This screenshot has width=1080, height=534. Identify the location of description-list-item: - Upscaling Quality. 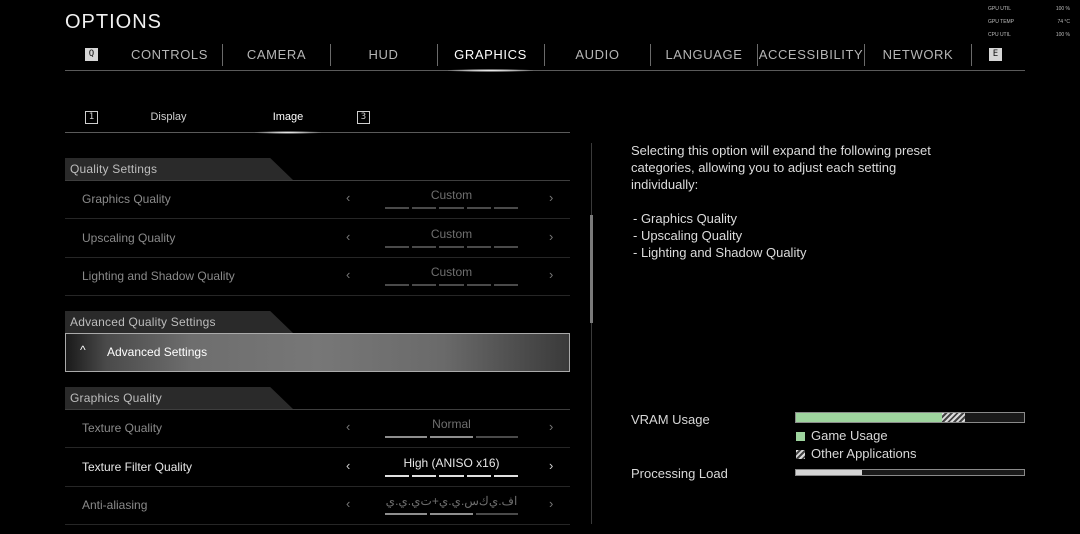
(688, 235).